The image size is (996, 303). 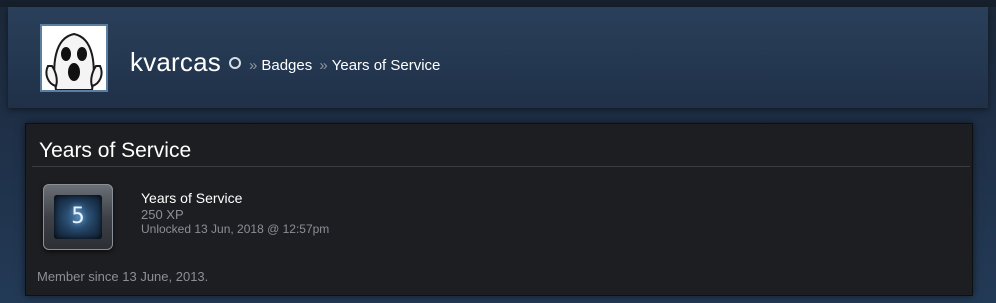 What do you see at coordinates (235, 229) in the screenshot?
I see `badge-unlocked-date: Unlocked 13 Jun, 2018 @ 12:57pm` at bounding box center [235, 229].